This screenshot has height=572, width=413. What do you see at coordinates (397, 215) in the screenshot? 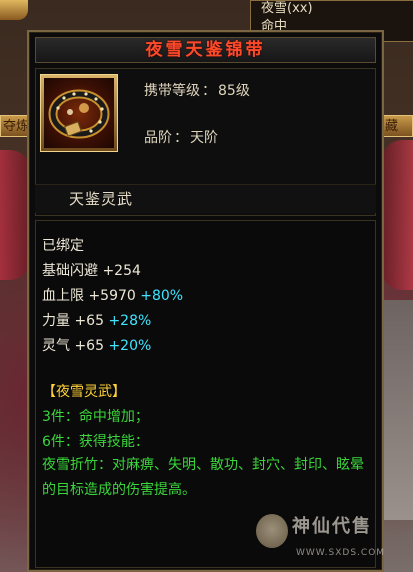
I see `background-character-right` at bounding box center [397, 215].